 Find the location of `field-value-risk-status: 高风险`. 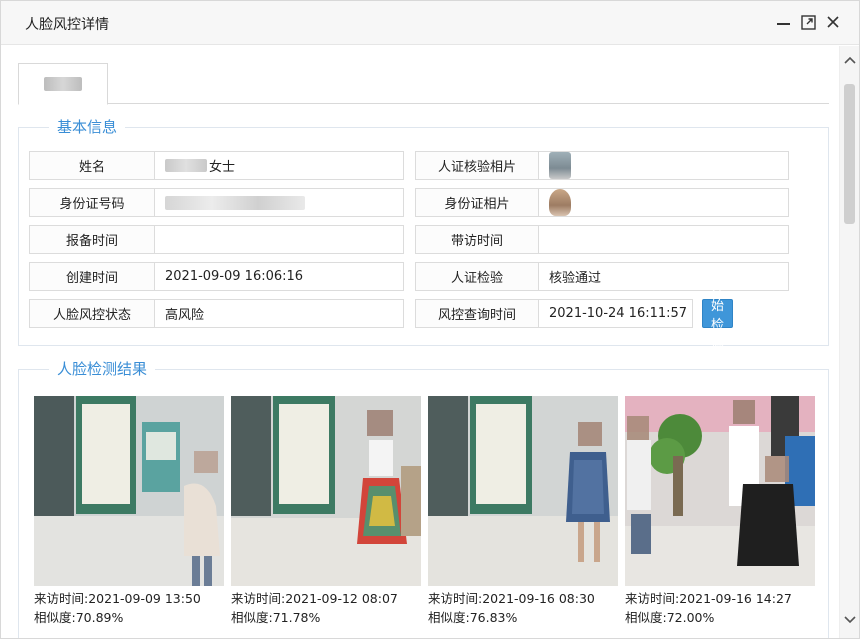

field-value-risk-status: 高风险 is located at coordinates (279, 313).